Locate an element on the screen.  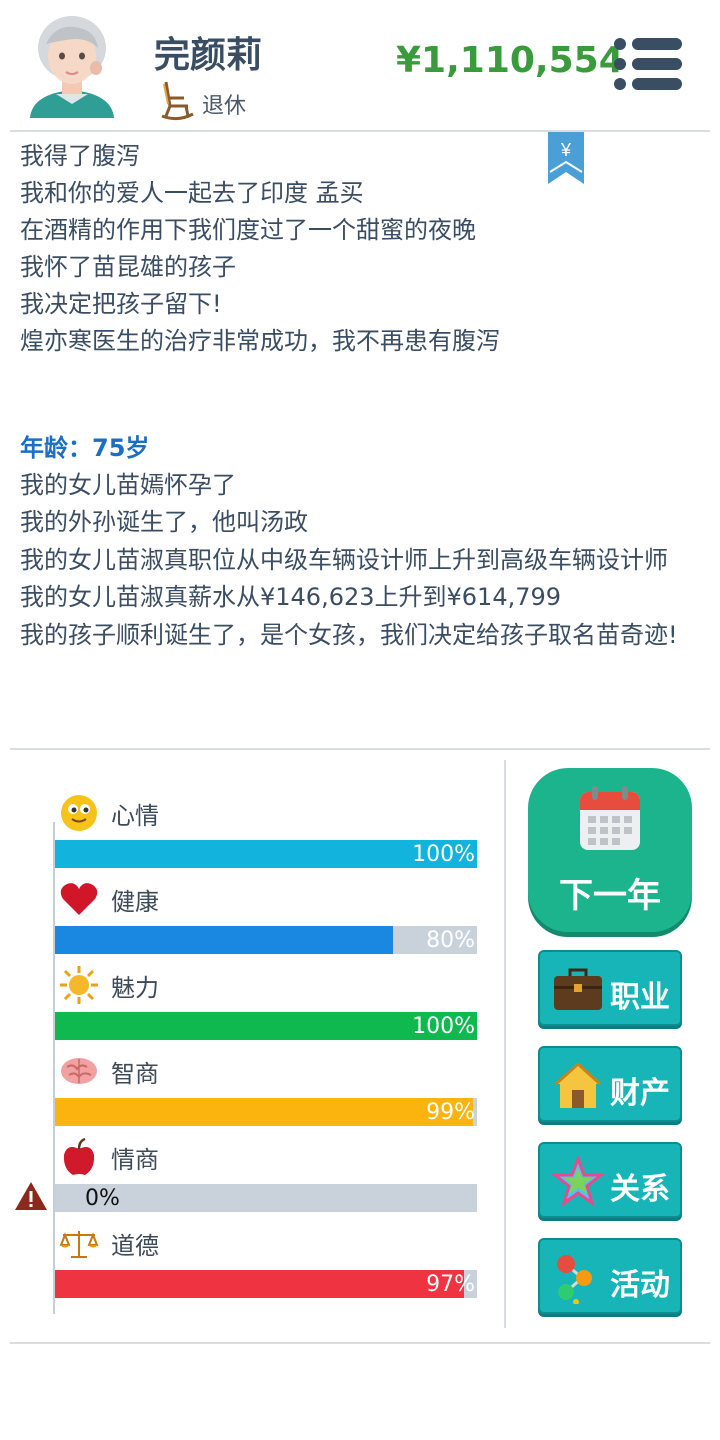
stat-value: 0% is located at coordinates (102, 1198).